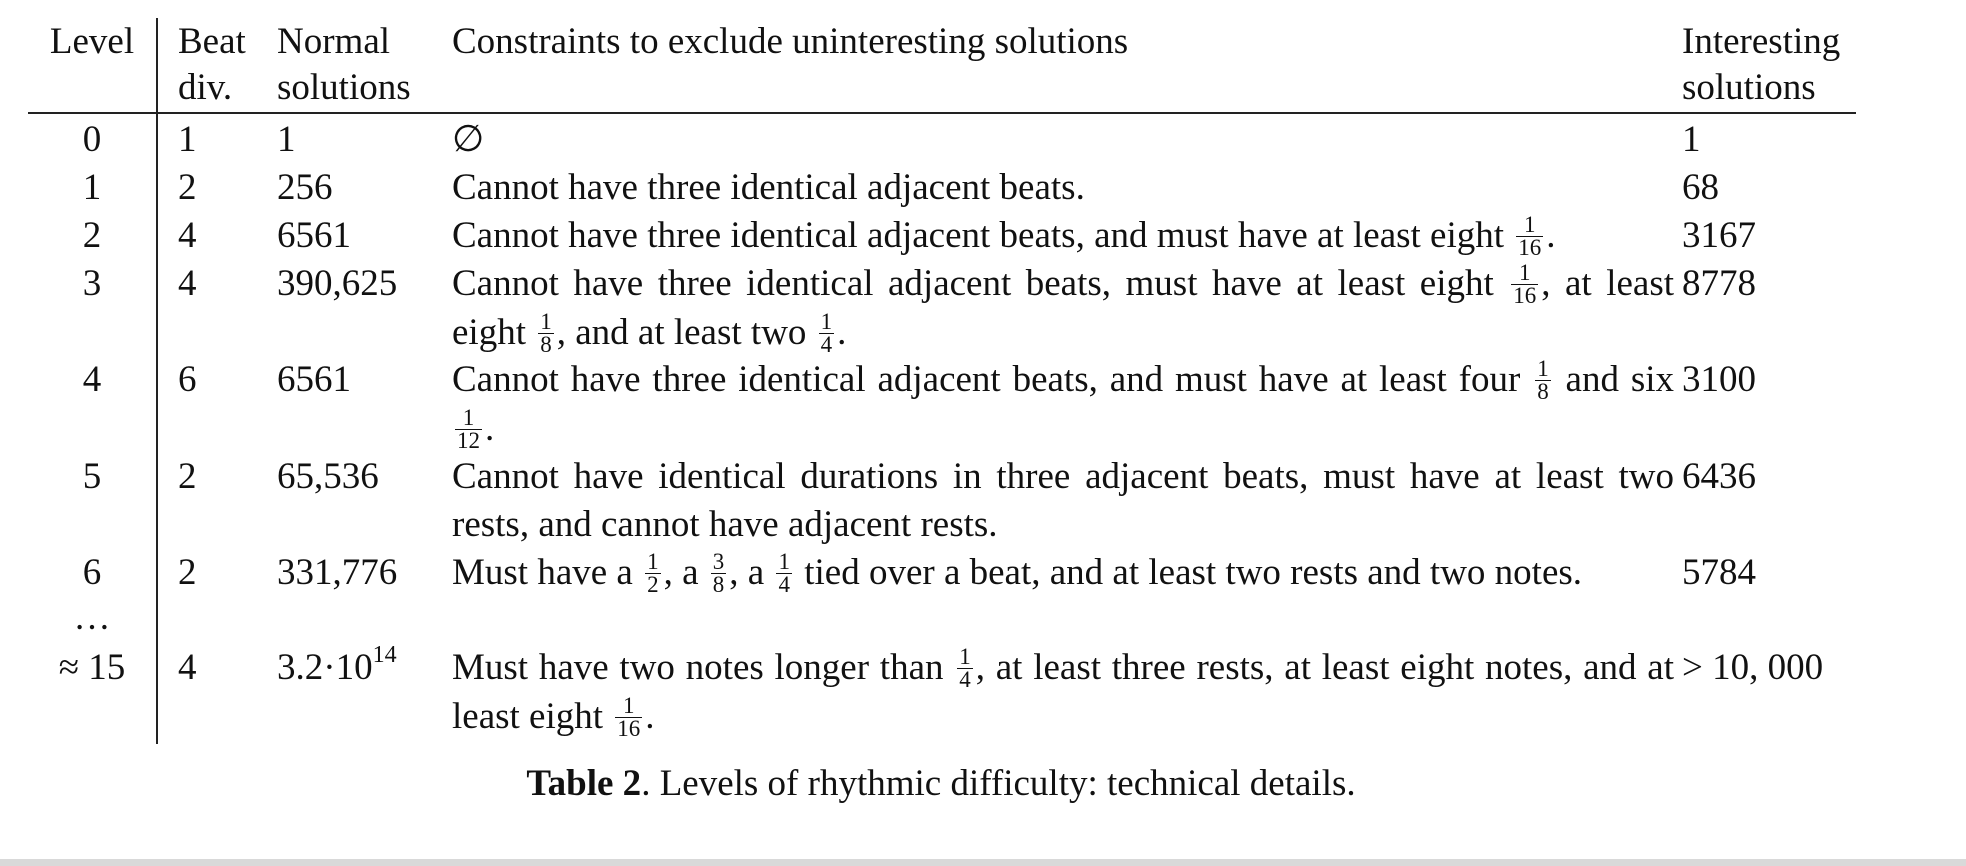 This screenshot has height=866, width=1966. What do you see at coordinates (187, 379) in the screenshot?
I see `row-4-beat-div: 6` at bounding box center [187, 379].